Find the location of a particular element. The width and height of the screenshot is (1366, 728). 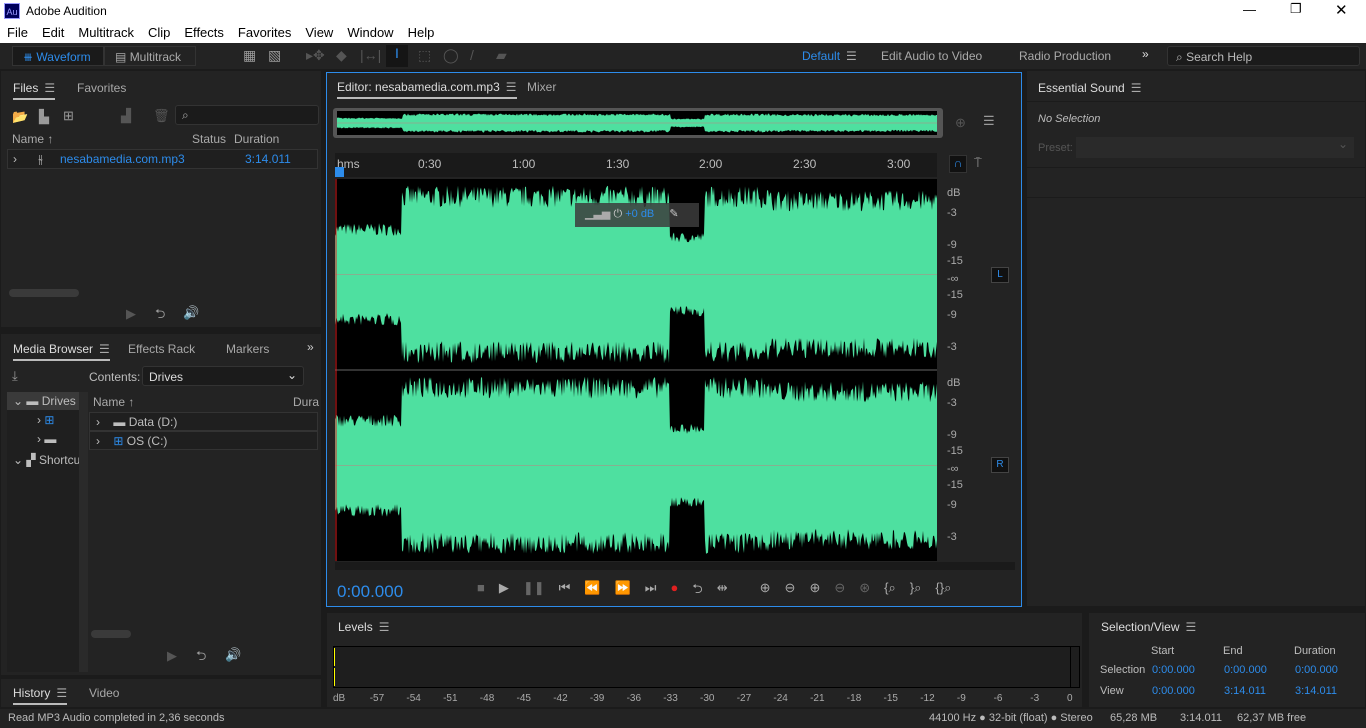

selection-start: 0:00.000 is located at coordinates (1173, 670).